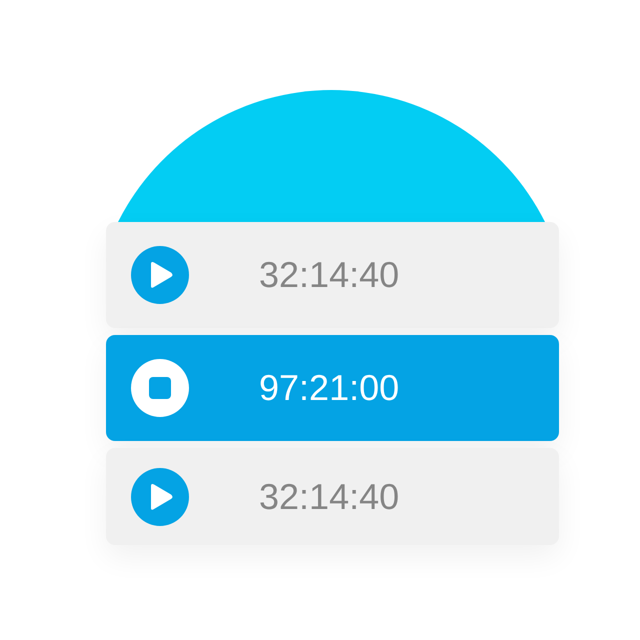  I want to click on timer-row: 97:21:00, so click(332, 388).